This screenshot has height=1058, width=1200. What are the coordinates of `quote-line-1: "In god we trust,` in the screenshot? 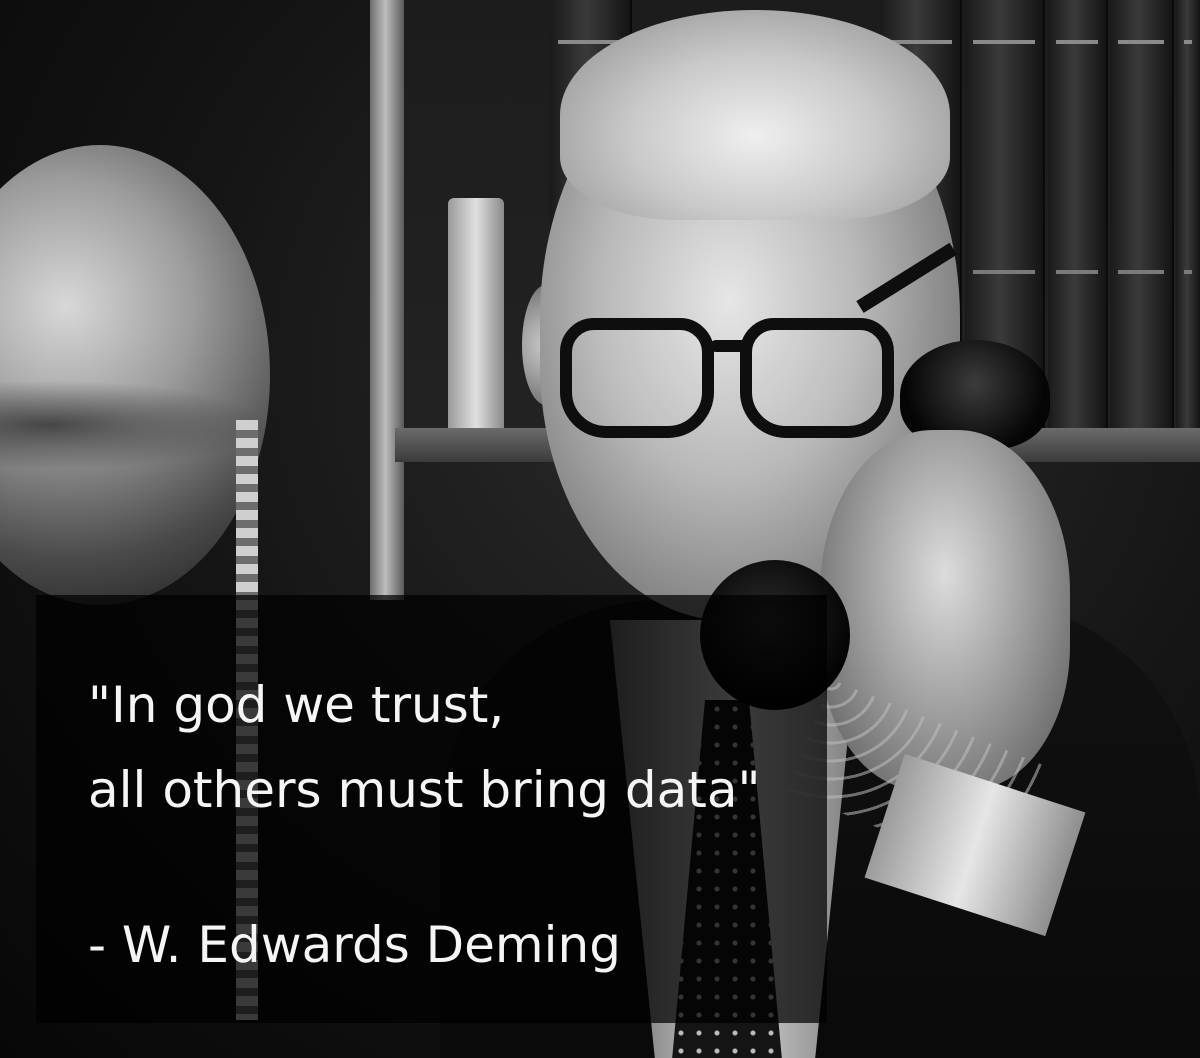 It's located at (296, 705).